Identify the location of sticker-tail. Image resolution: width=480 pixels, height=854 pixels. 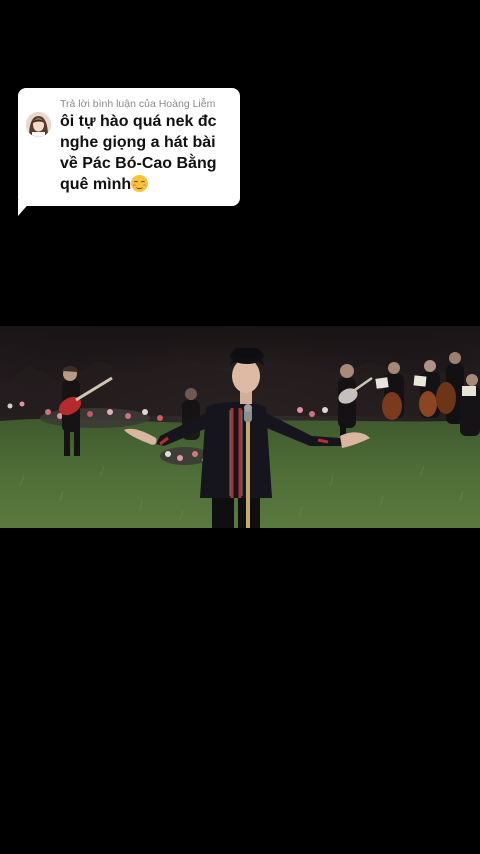
(25, 208).